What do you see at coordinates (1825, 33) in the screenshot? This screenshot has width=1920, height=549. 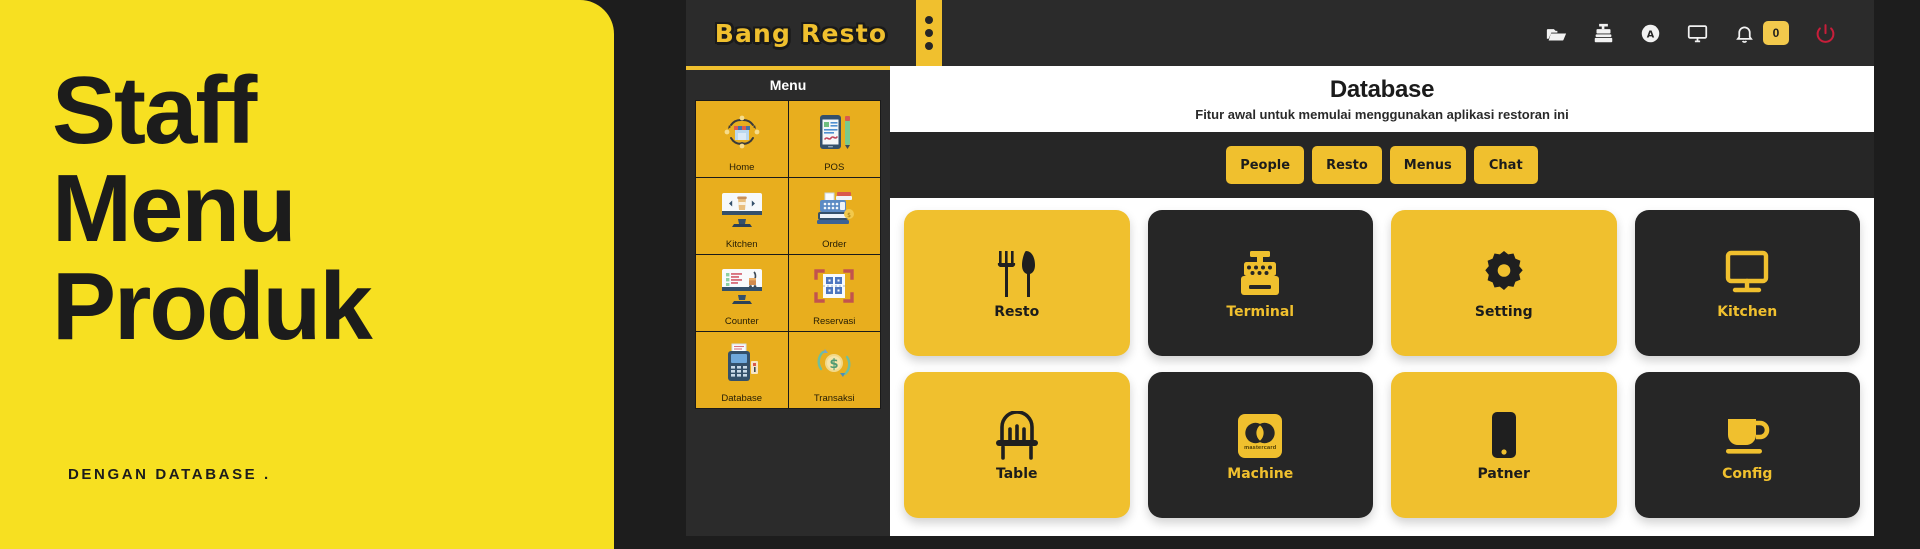 I see `power-icon` at bounding box center [1825, 33].